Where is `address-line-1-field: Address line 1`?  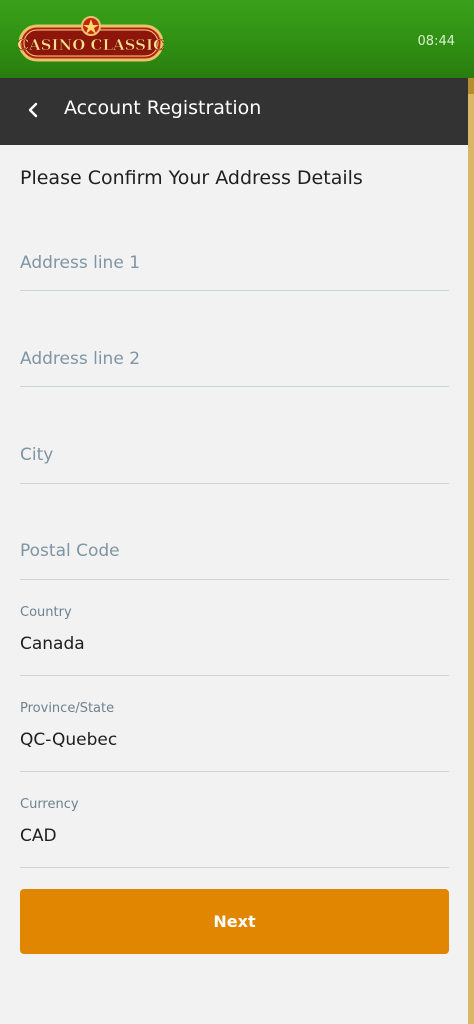 address-line-1-field: Address line 1 is located at coordinates (234, 262).